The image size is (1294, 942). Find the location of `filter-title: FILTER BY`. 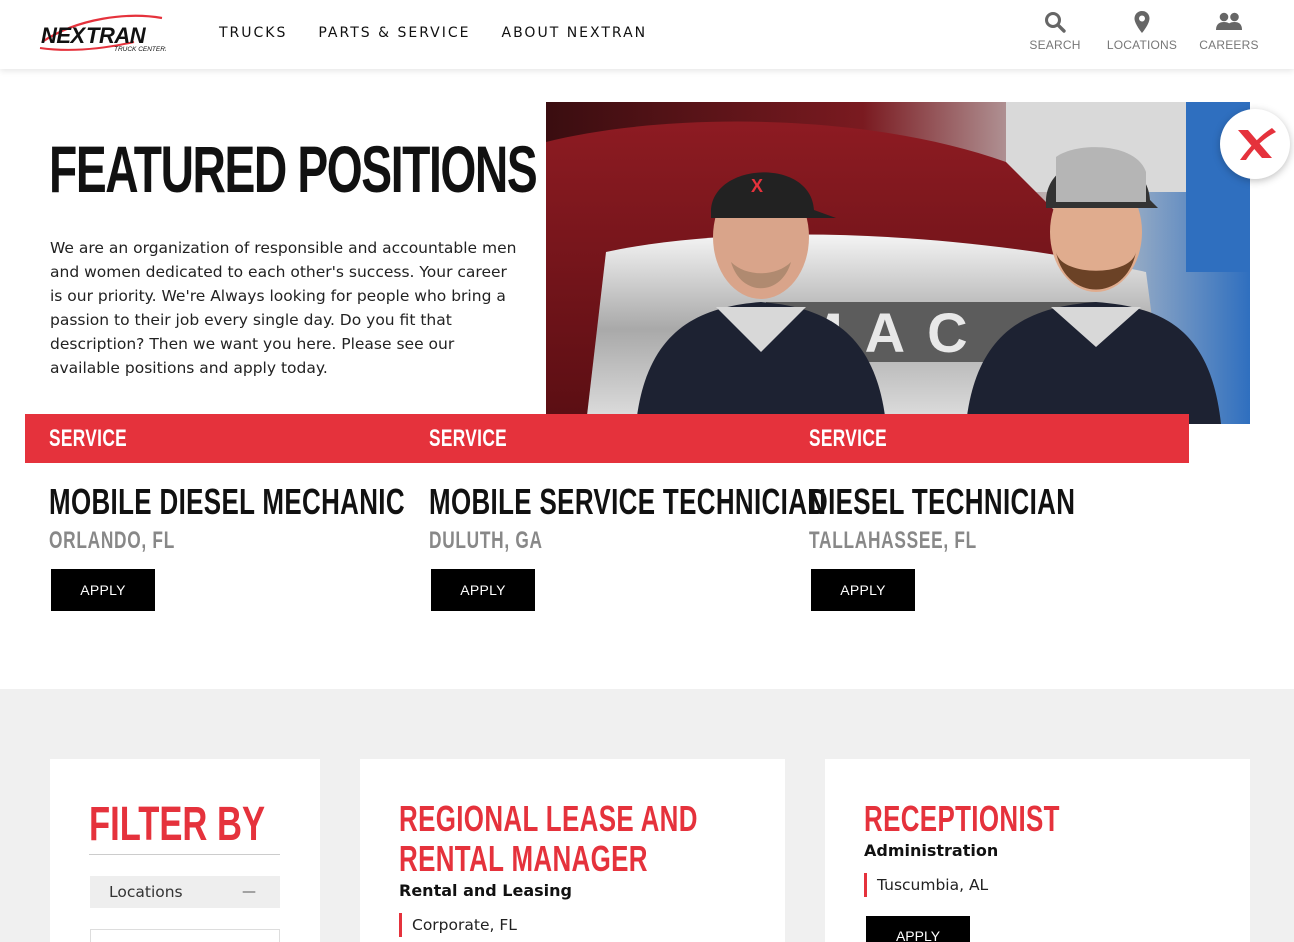

filter-title: FILTER BY is located at coordinates (177, 824).